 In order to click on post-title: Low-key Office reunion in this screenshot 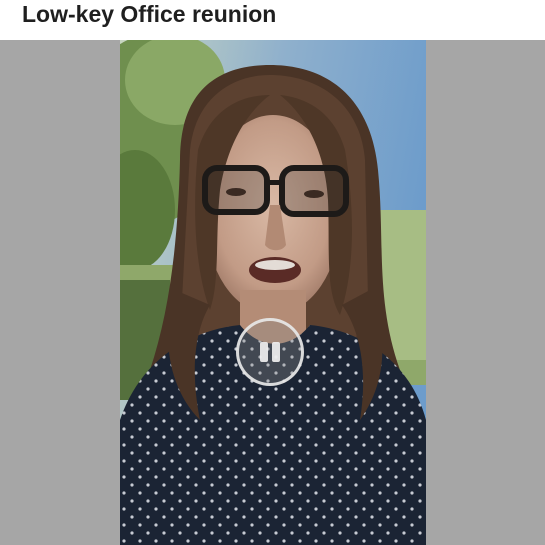, I will do `click(149, 14)`.